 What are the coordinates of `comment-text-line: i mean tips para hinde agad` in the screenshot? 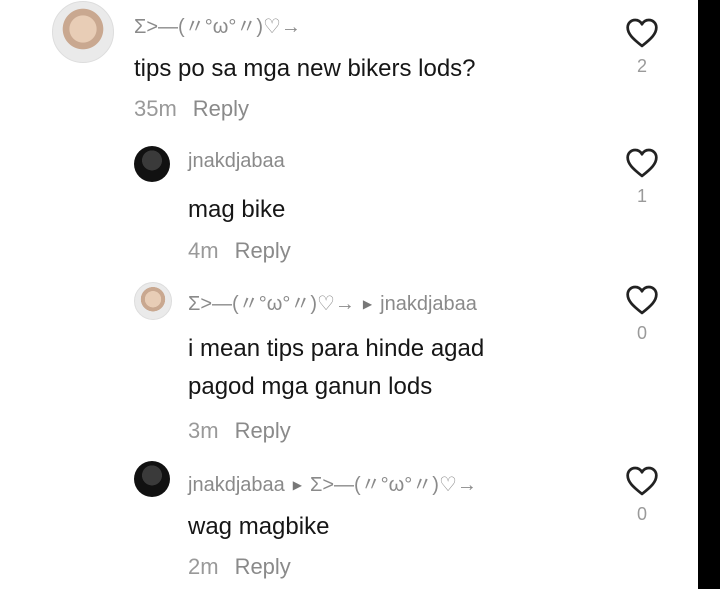 It's located at (336, 348).